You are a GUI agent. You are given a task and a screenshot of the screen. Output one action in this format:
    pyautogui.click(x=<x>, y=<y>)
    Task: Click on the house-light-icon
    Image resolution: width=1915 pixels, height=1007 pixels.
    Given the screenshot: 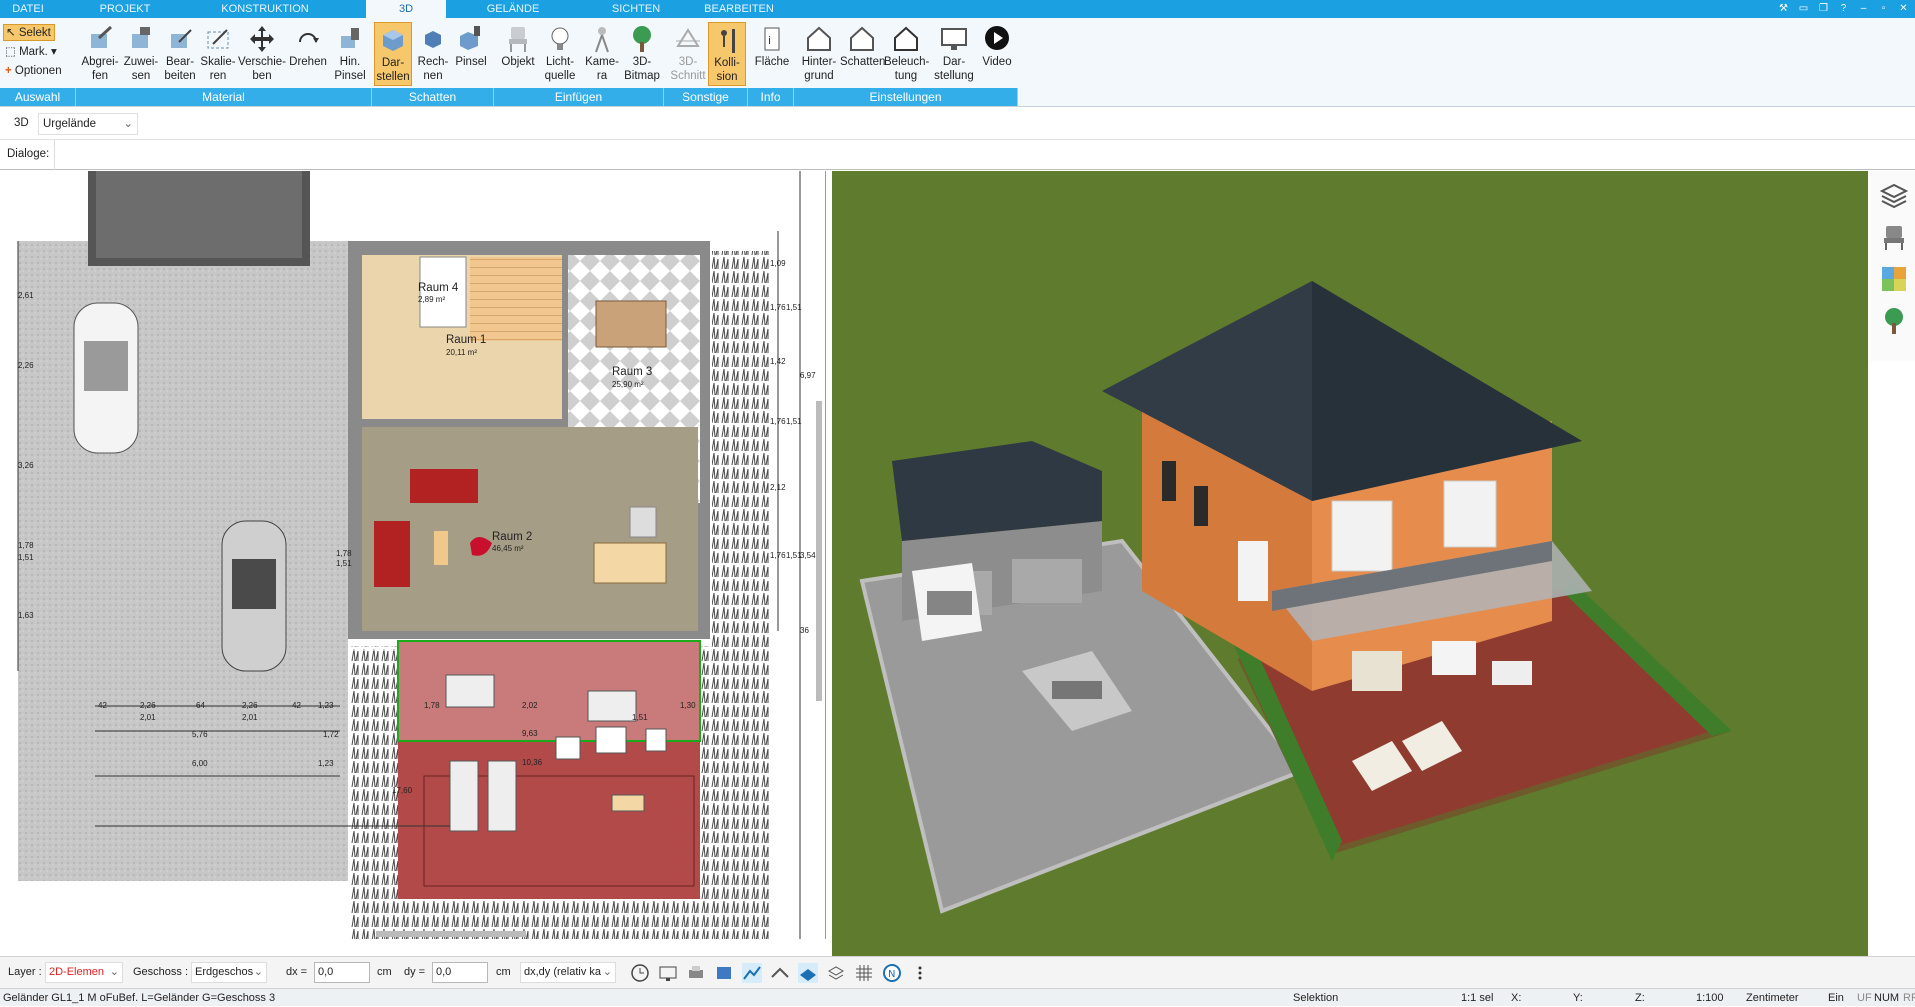 What is the action you would take?
    pyautogui.click(x=906, y=38)
    